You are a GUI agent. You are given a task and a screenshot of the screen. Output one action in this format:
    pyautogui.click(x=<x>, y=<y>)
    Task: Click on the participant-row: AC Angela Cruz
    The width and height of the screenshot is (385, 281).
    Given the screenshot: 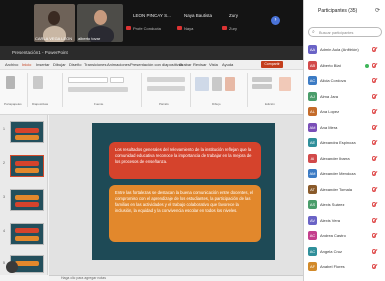 What is the action you would take?
    pyautogui.click(x=344, y=252)
    